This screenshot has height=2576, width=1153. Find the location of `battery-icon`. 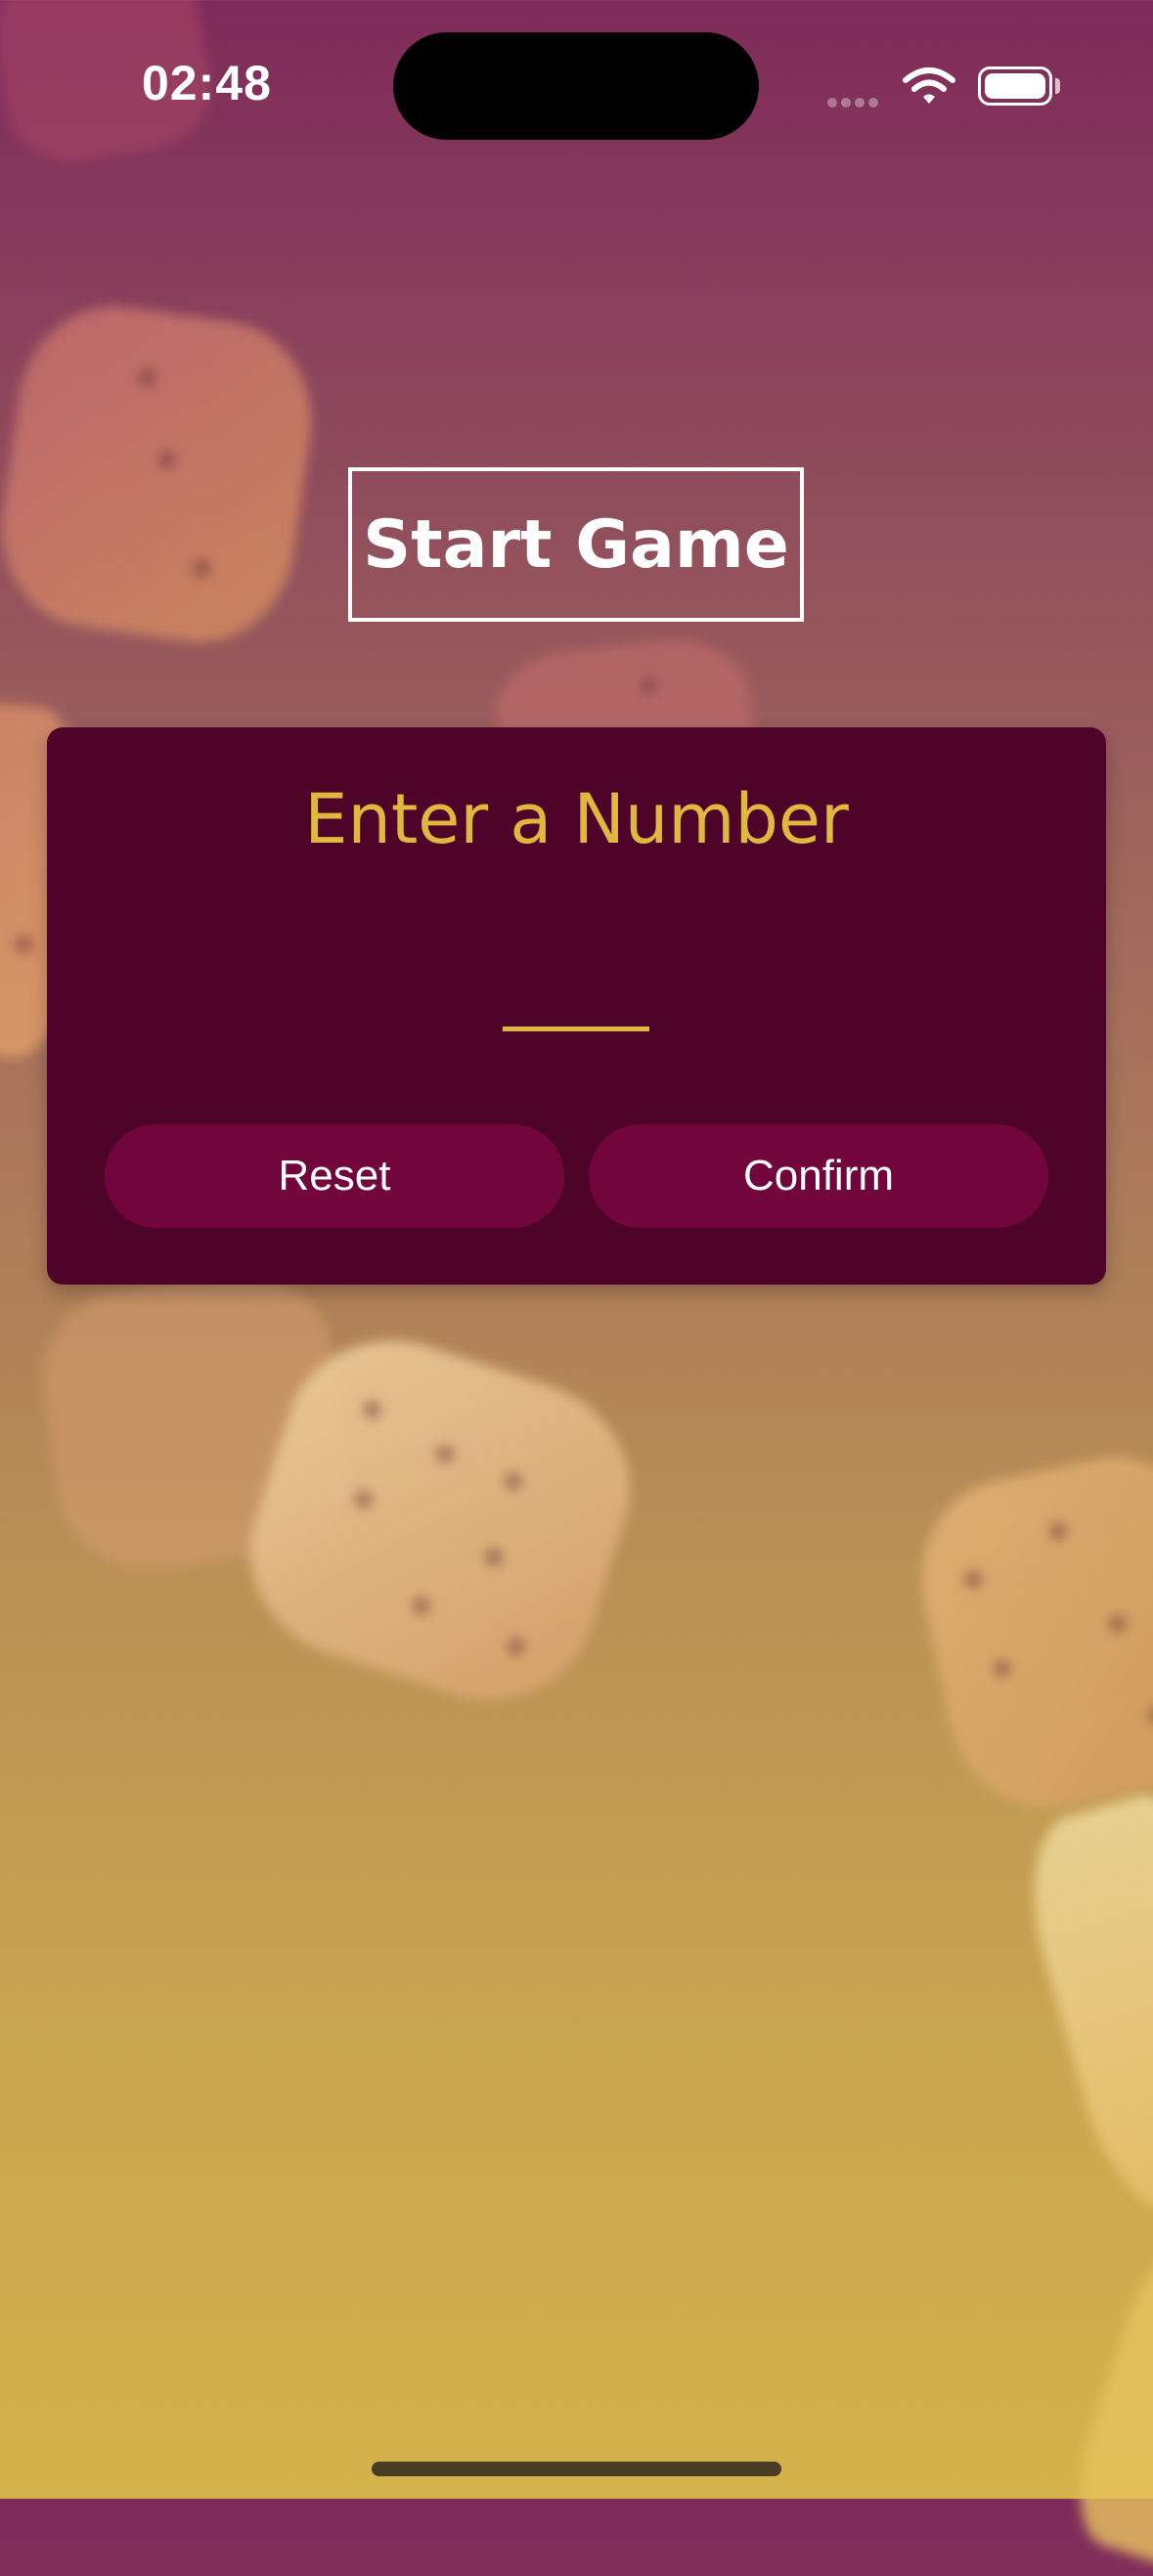

battery-icon is located at coordinates (1015, 86).